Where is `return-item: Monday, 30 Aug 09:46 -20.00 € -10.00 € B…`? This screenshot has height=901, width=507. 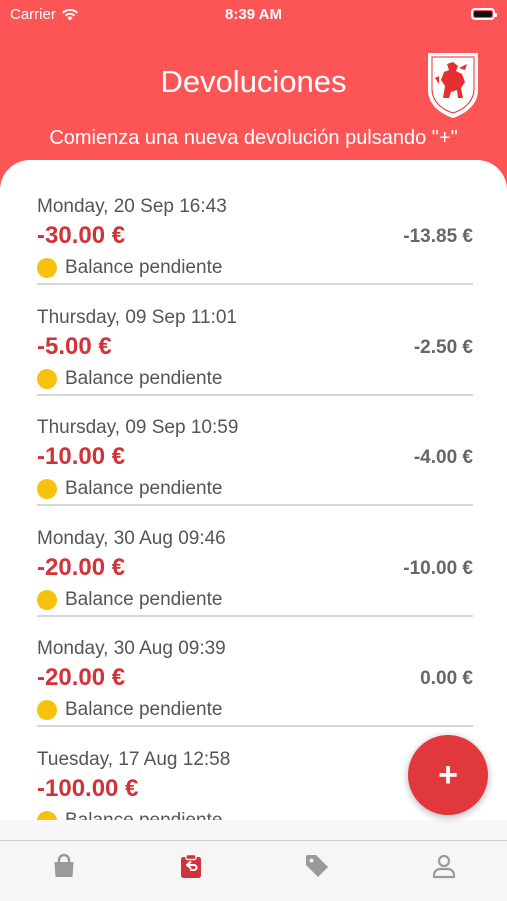 return-item: Monday, 30 Aug 09:46 -20.00 € -10.00 € B… is located at coordinates (255, 583).